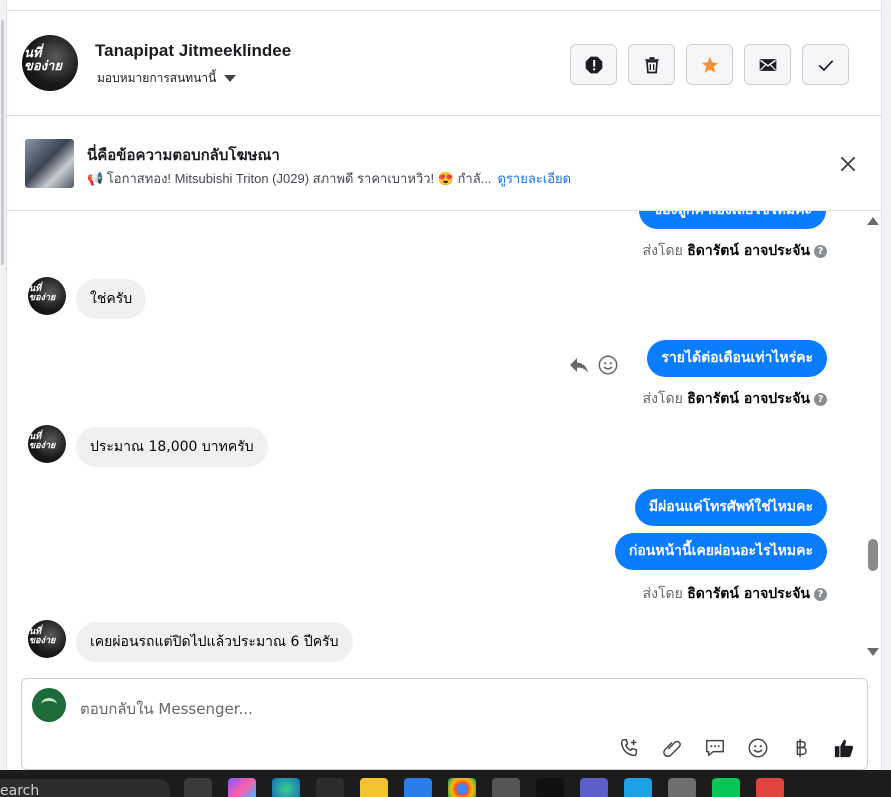  Describe the element at coordinates (535, 178) in the screenshot. I see `ad-details-link: ดูรายละเอียด` at that location.